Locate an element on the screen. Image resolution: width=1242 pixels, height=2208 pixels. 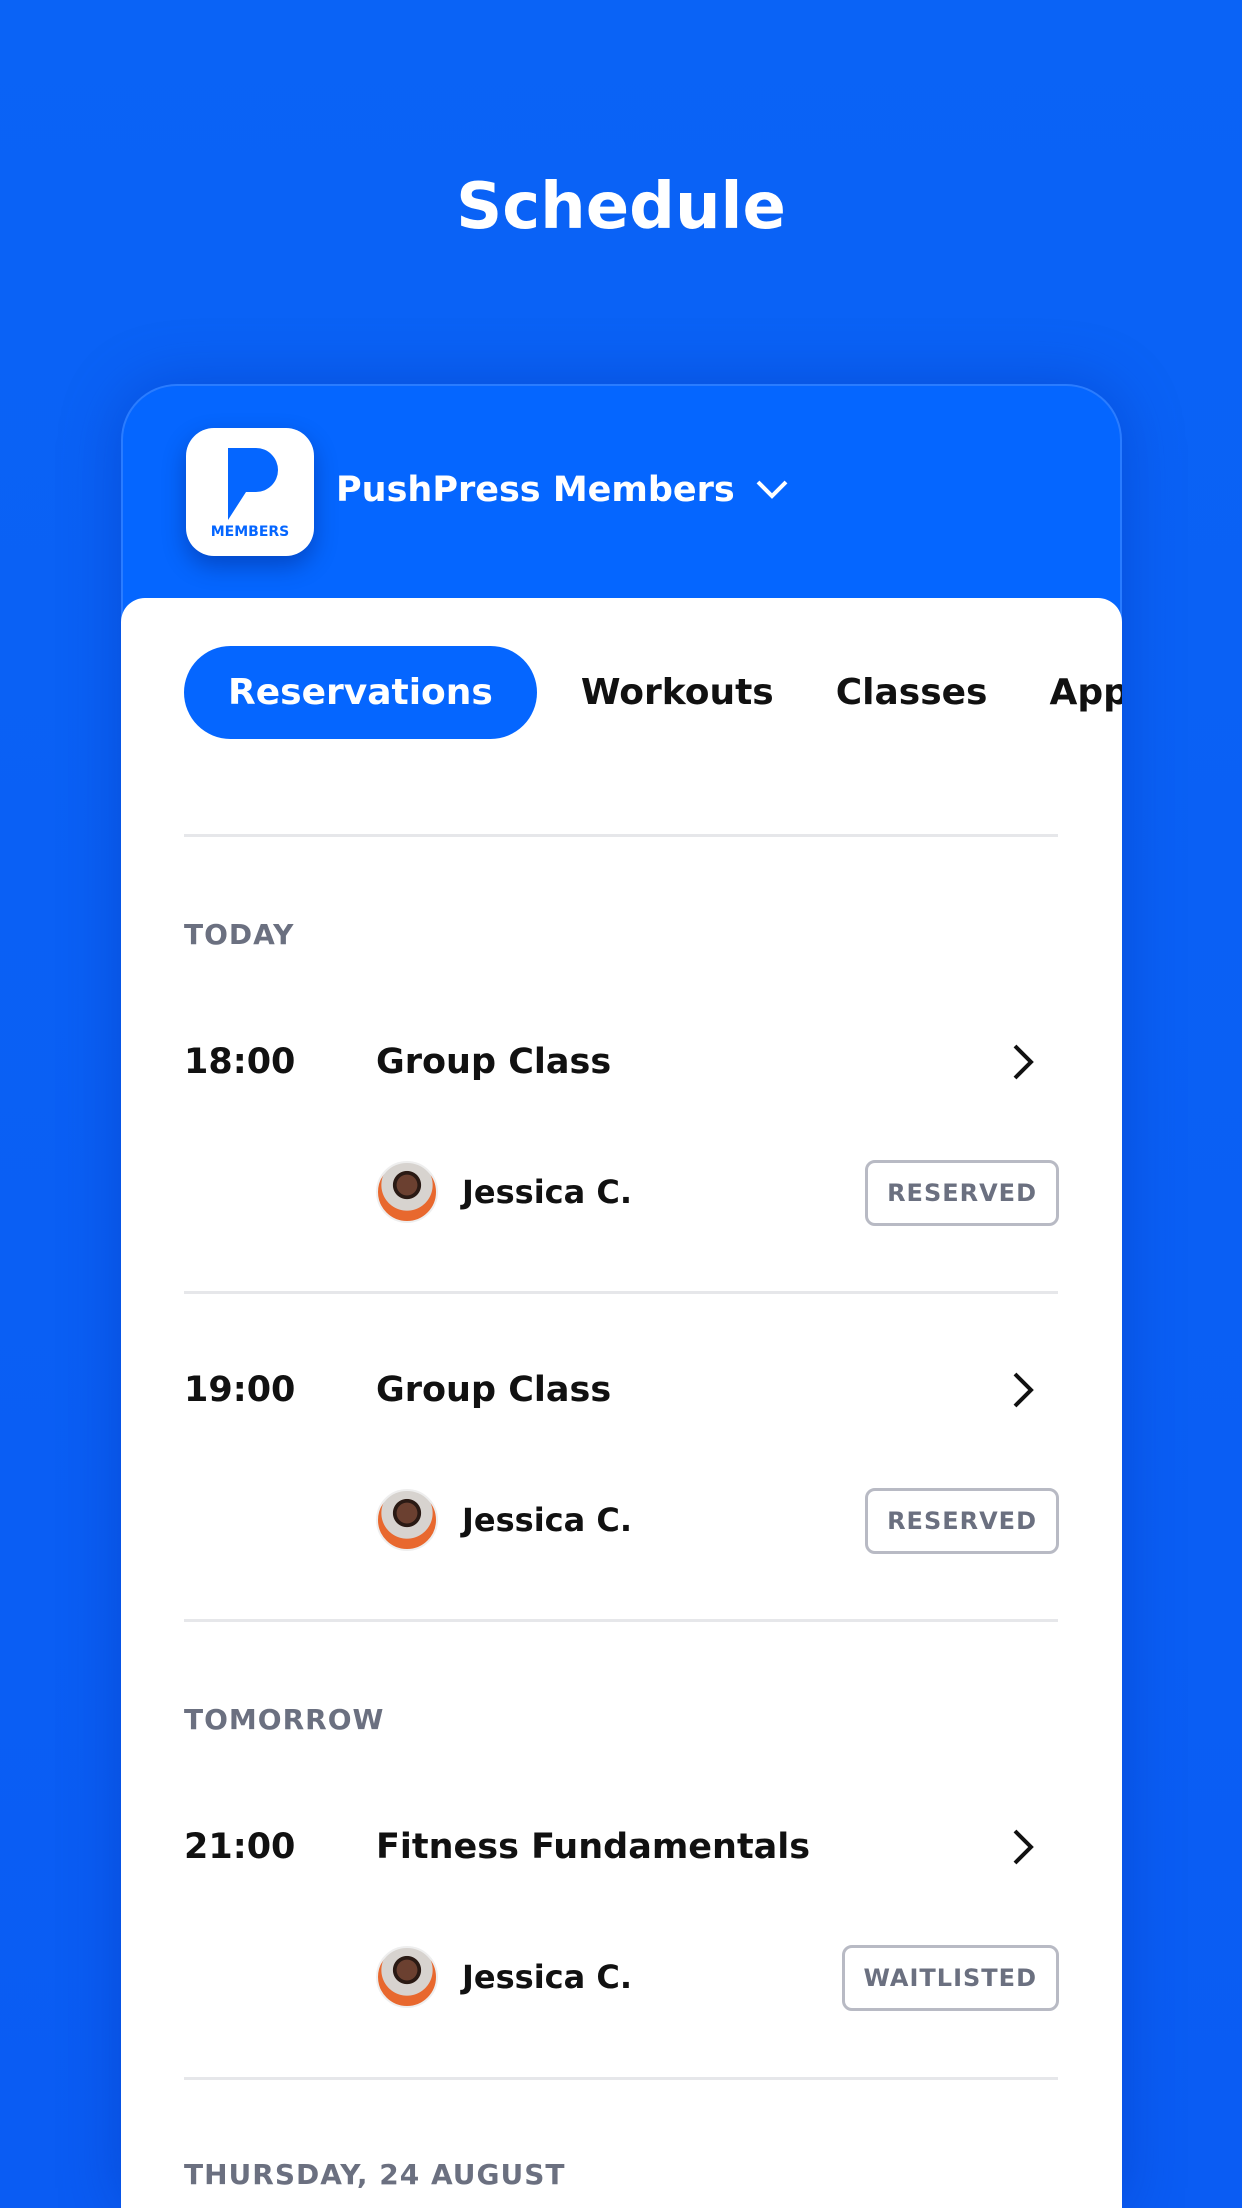
tab-classes: Classes is located at coordinates (912, 692).